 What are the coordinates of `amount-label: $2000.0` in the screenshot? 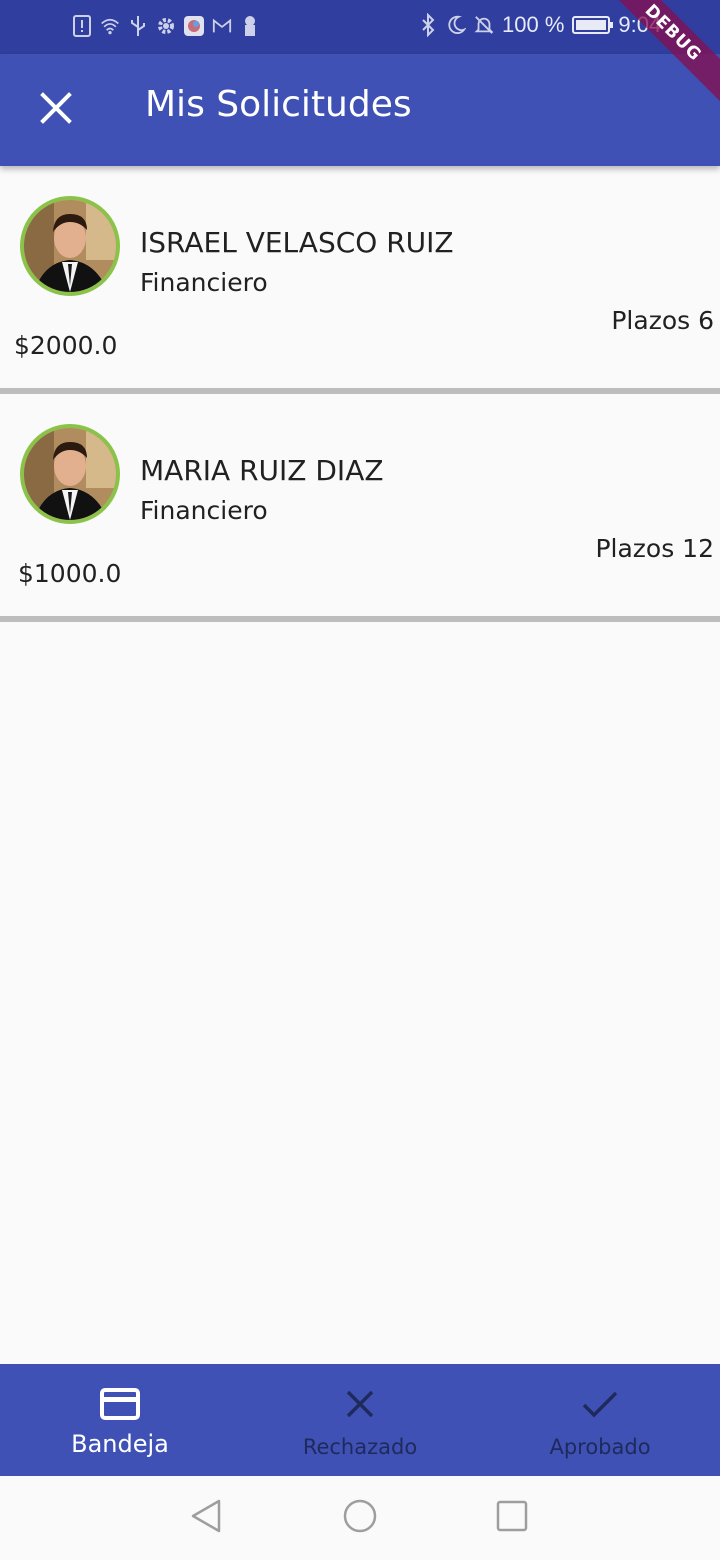 It's located at (66, 345).